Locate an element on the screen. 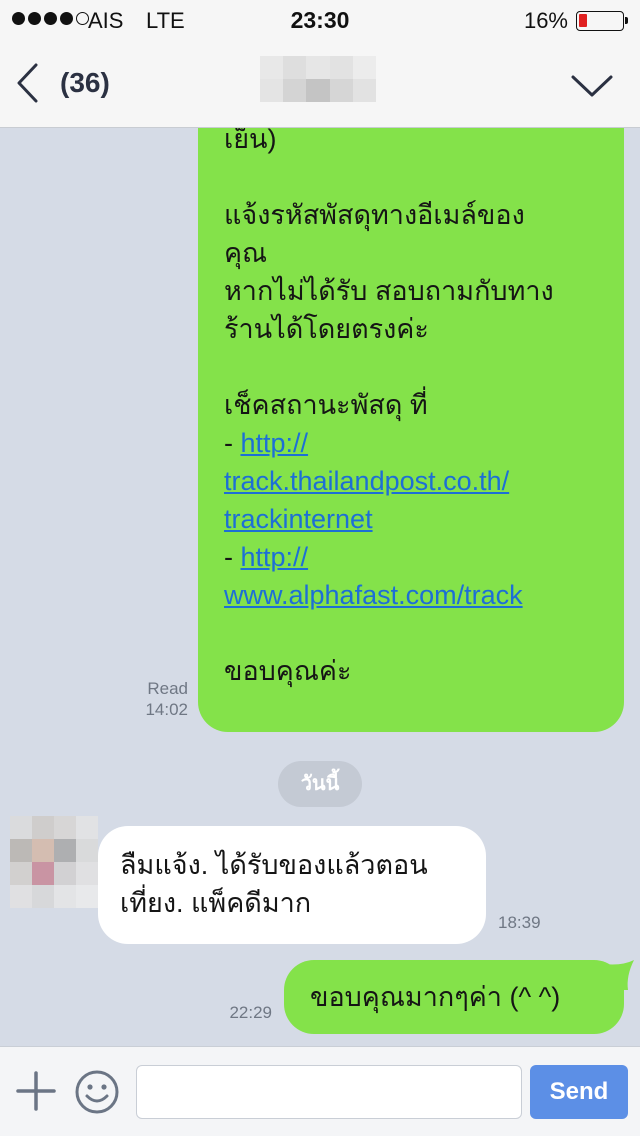  message-line: ขอบคุณค่ะ is located at coordinates (288, 671).